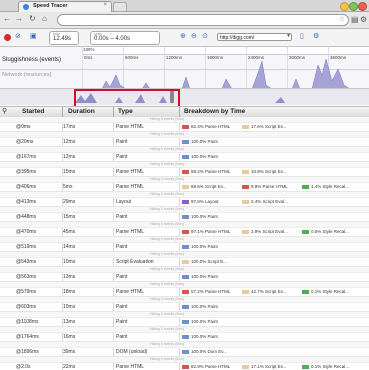 This screenshot has width=369, height=370. Describe the element at coordinates (105, 5) in the screenshot. I see `tab-close-icon: ×` at that location.